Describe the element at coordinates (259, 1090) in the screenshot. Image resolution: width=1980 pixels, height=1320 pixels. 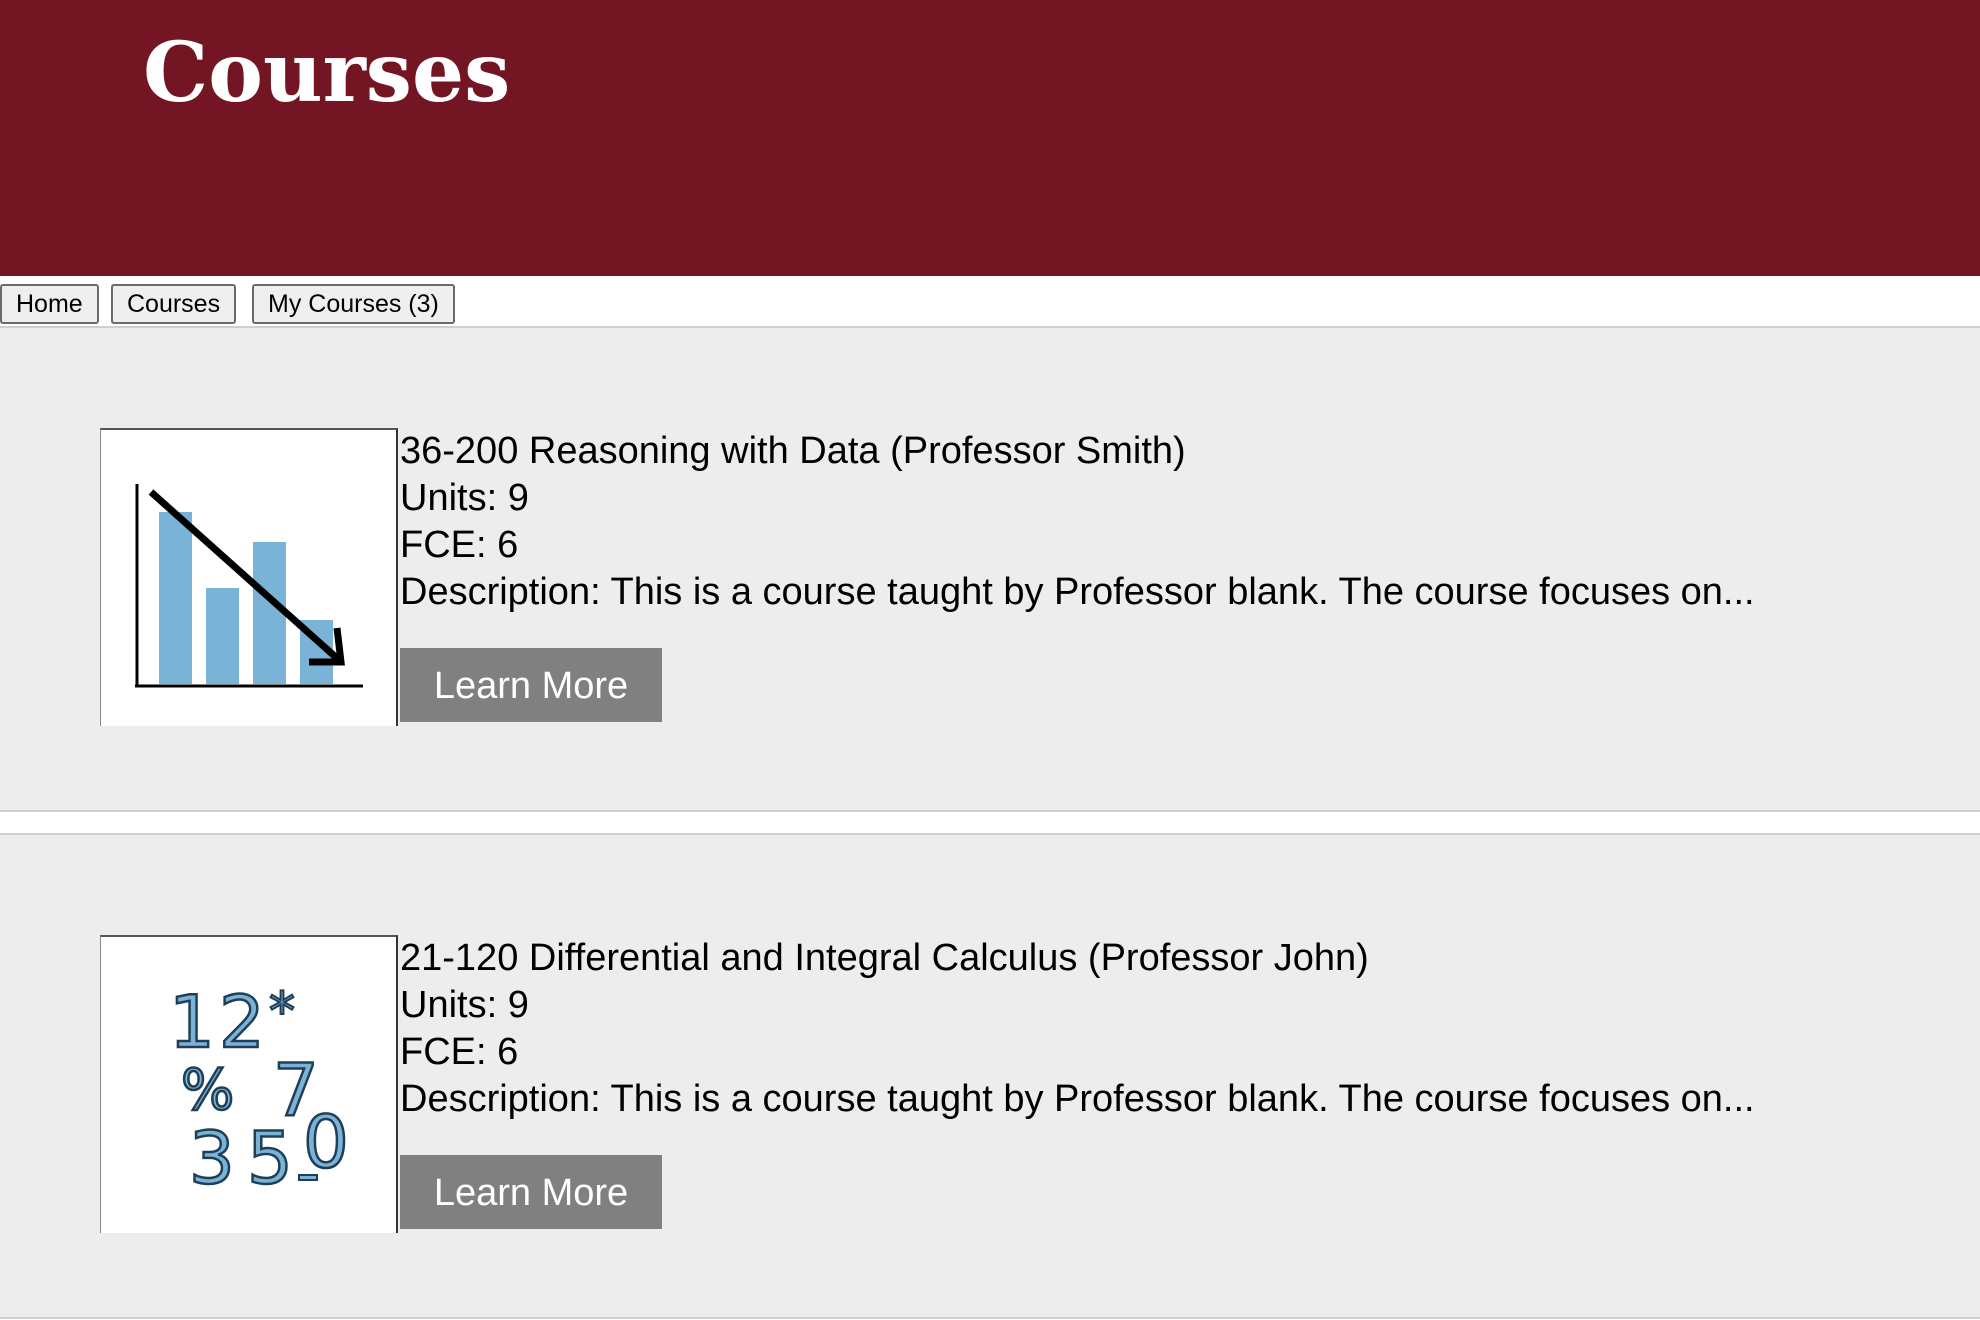
I see `numbers-icon: 1 2 % 7 3 5 0 *` at that location.